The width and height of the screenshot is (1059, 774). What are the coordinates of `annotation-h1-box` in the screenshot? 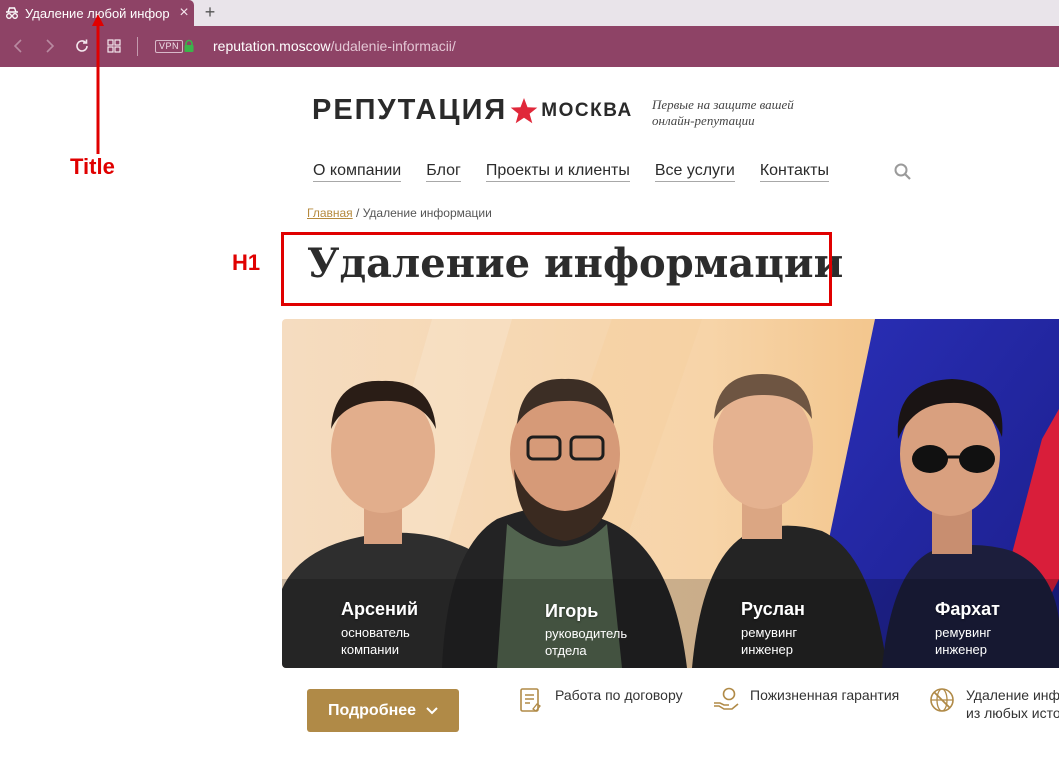 It's located at (556, 269).